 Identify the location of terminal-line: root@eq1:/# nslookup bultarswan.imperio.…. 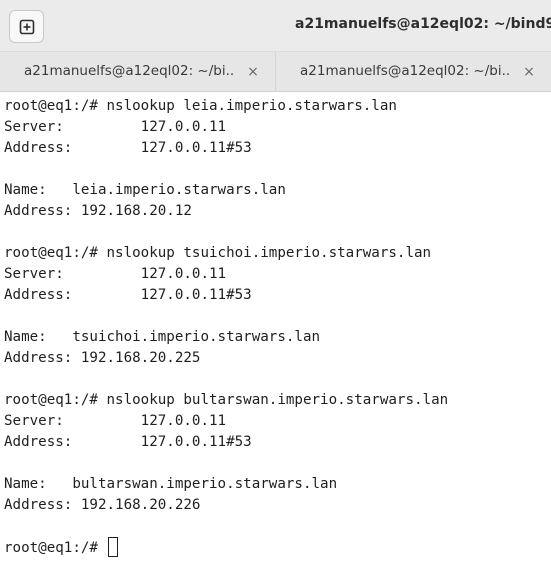
(226, 400).